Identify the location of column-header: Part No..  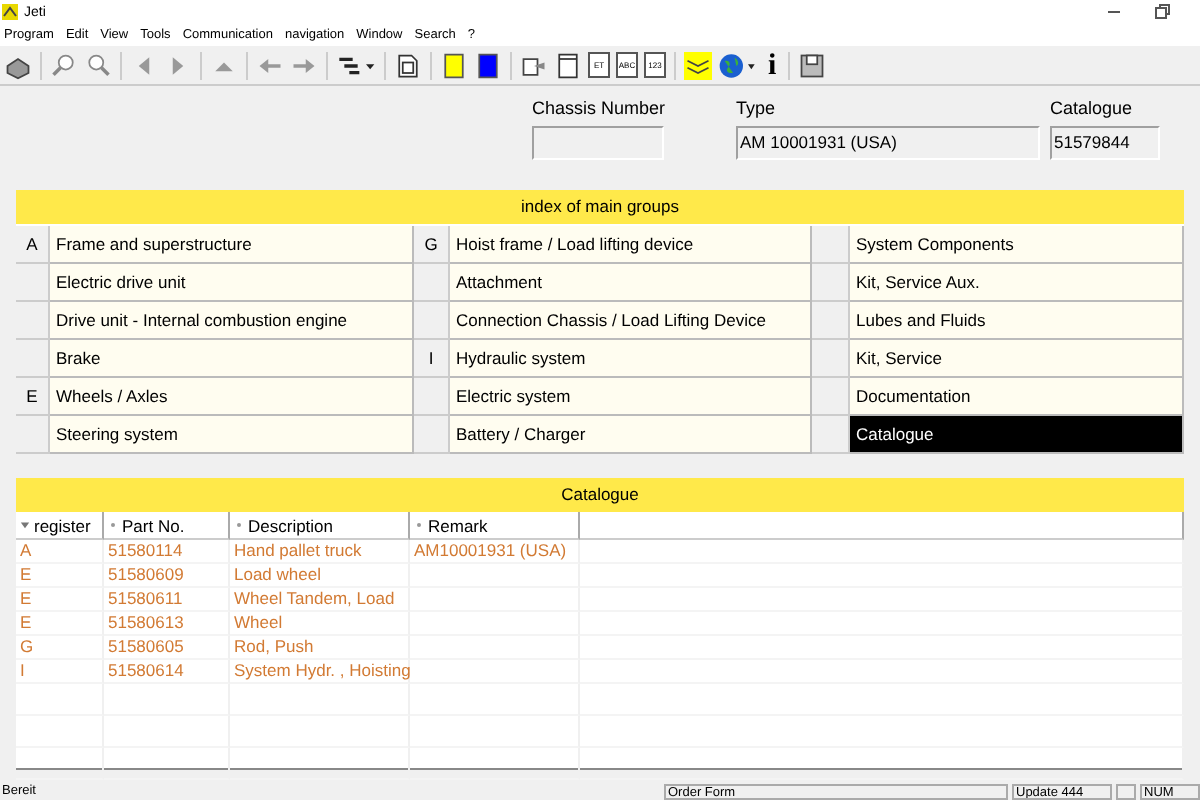
(167, 526).